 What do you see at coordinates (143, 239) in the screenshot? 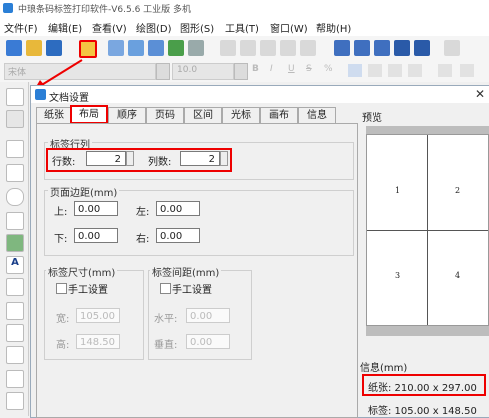
I see `margin-right-label: 右:` at bounding box center [143, 239].